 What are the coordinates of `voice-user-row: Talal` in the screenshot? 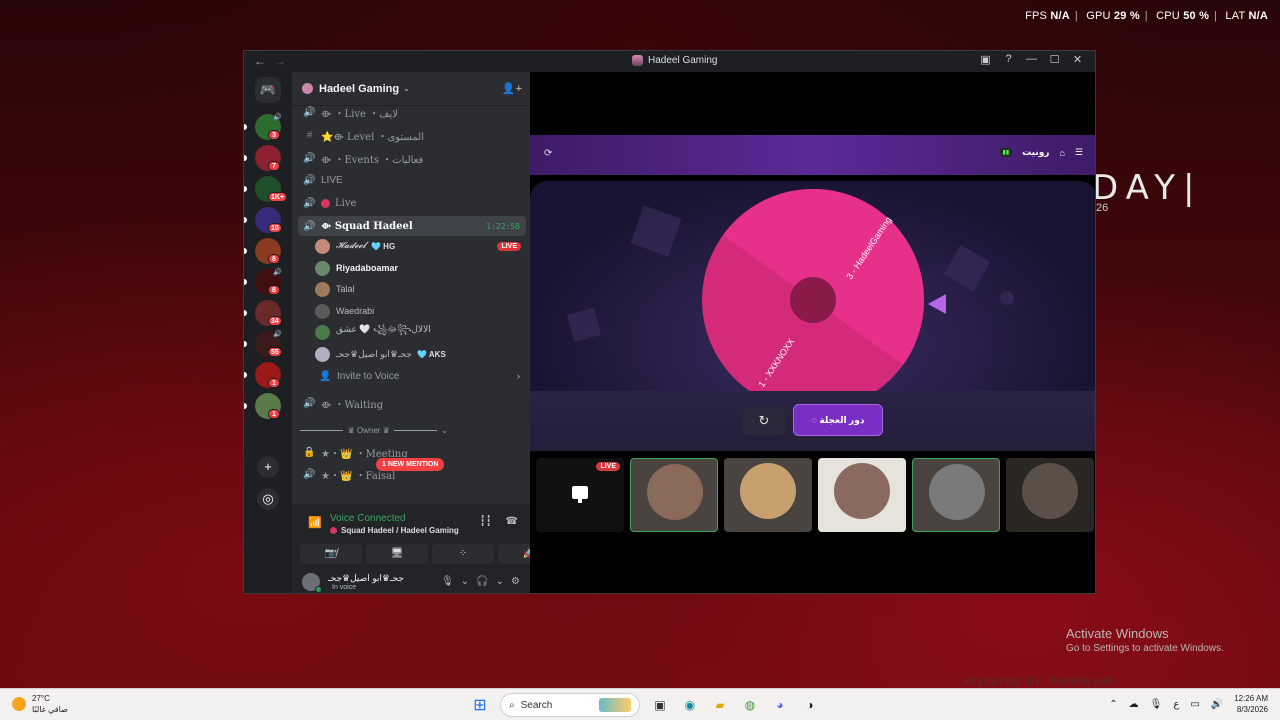 It's located at (420, 289).